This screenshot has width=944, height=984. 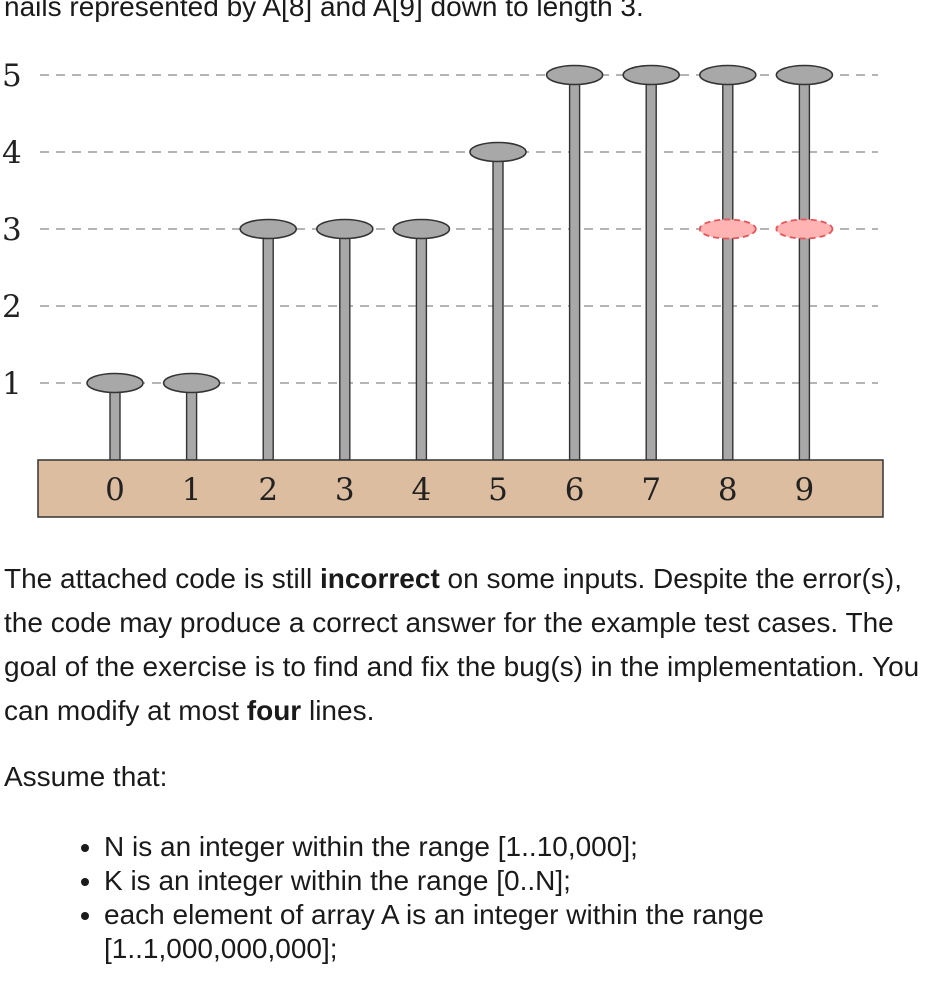 I want to click on x-tick-label: 8, so click(x=728, y=490).